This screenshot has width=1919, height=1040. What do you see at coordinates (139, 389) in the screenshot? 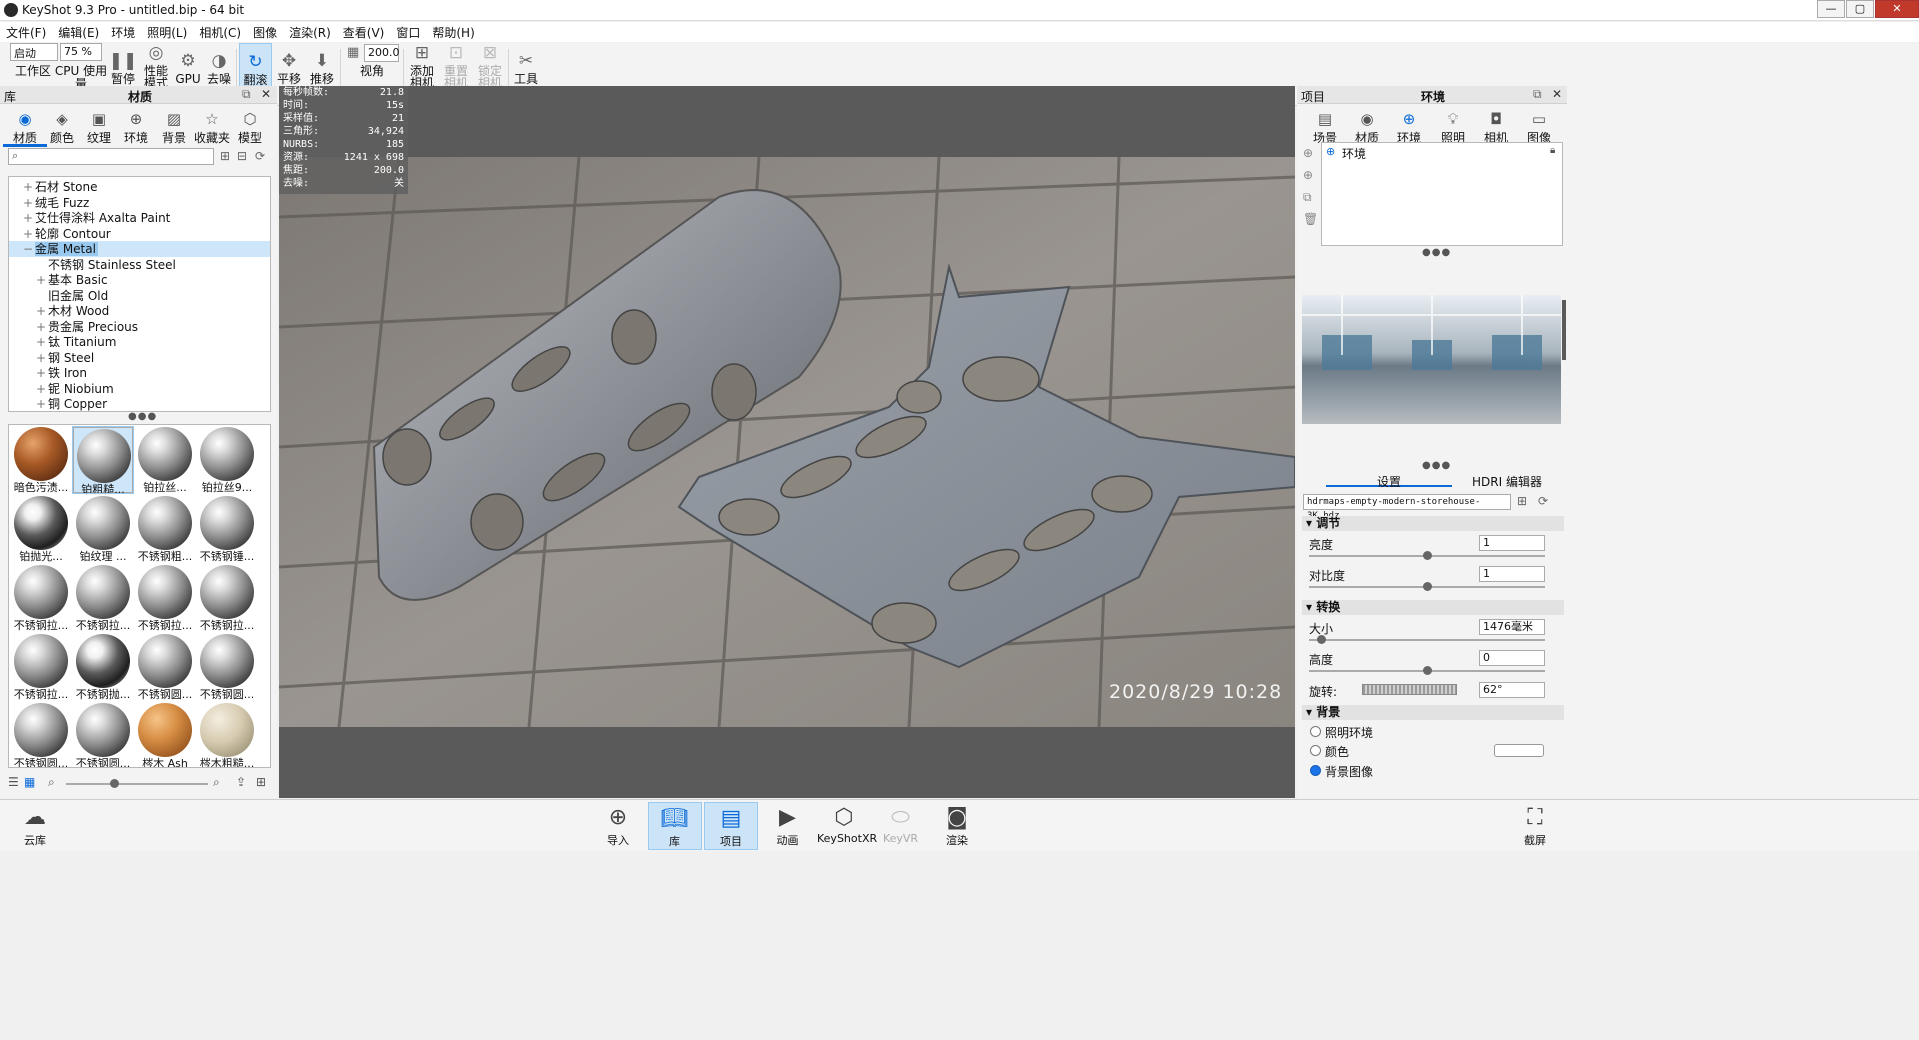
I see `tree-item: + 铌 Niobium` at bounding box center [139, 389].